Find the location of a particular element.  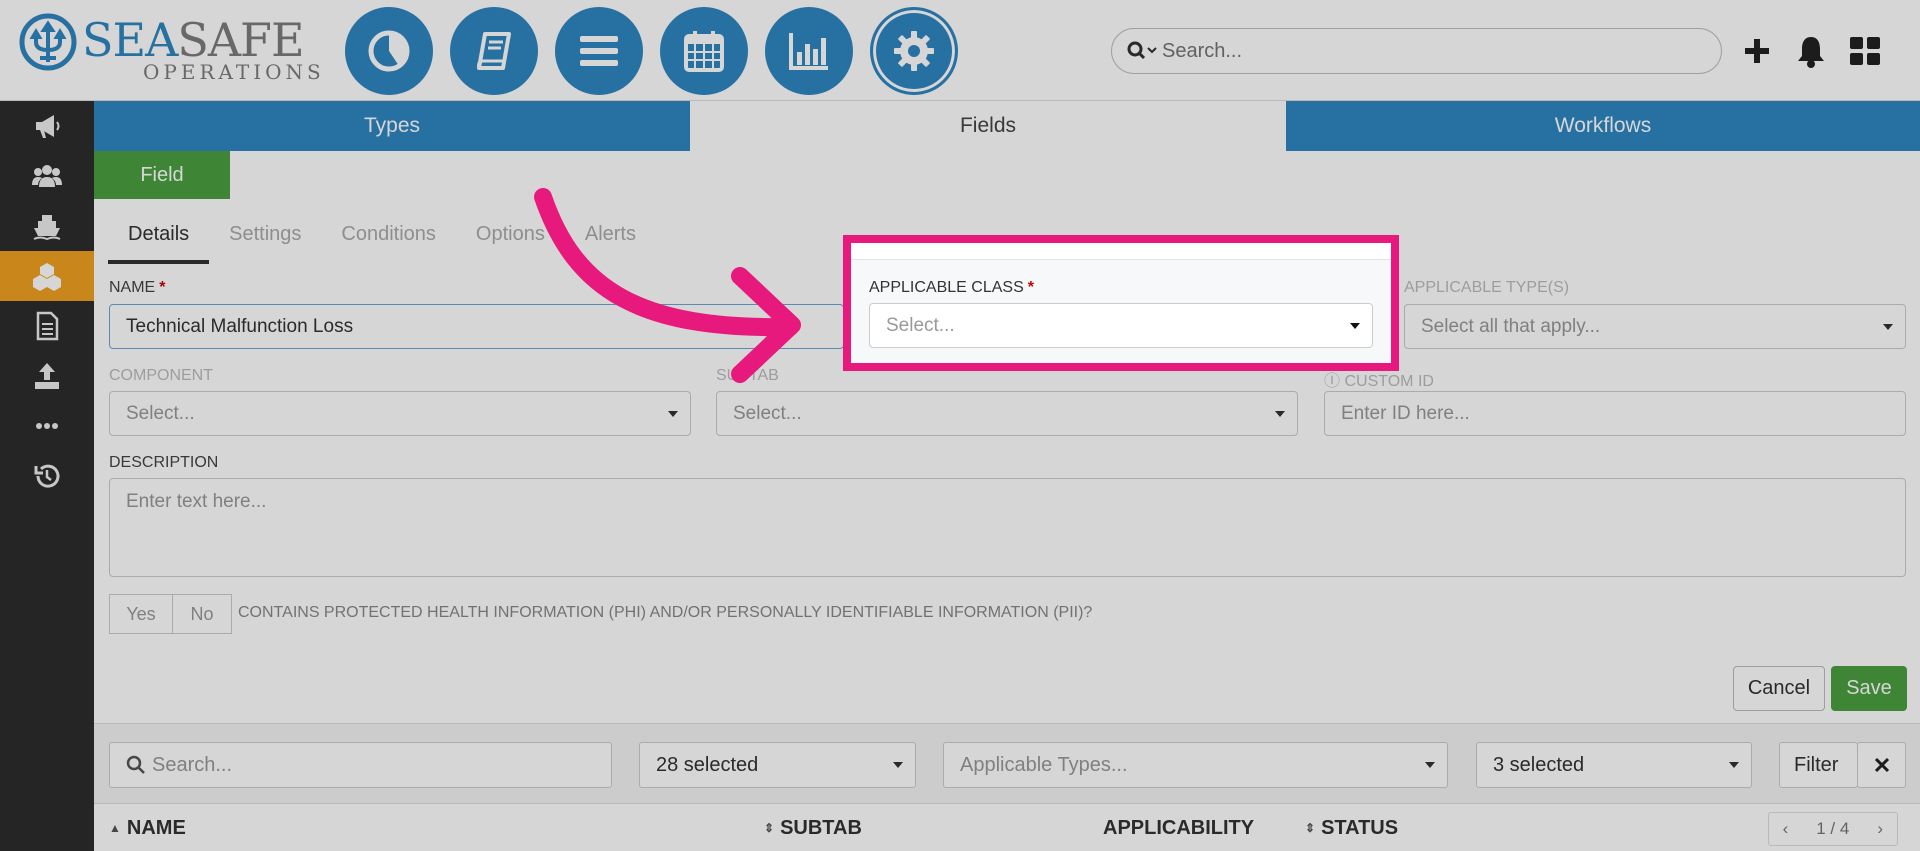

sidebar-item-more is located at coordinates (47, 426).